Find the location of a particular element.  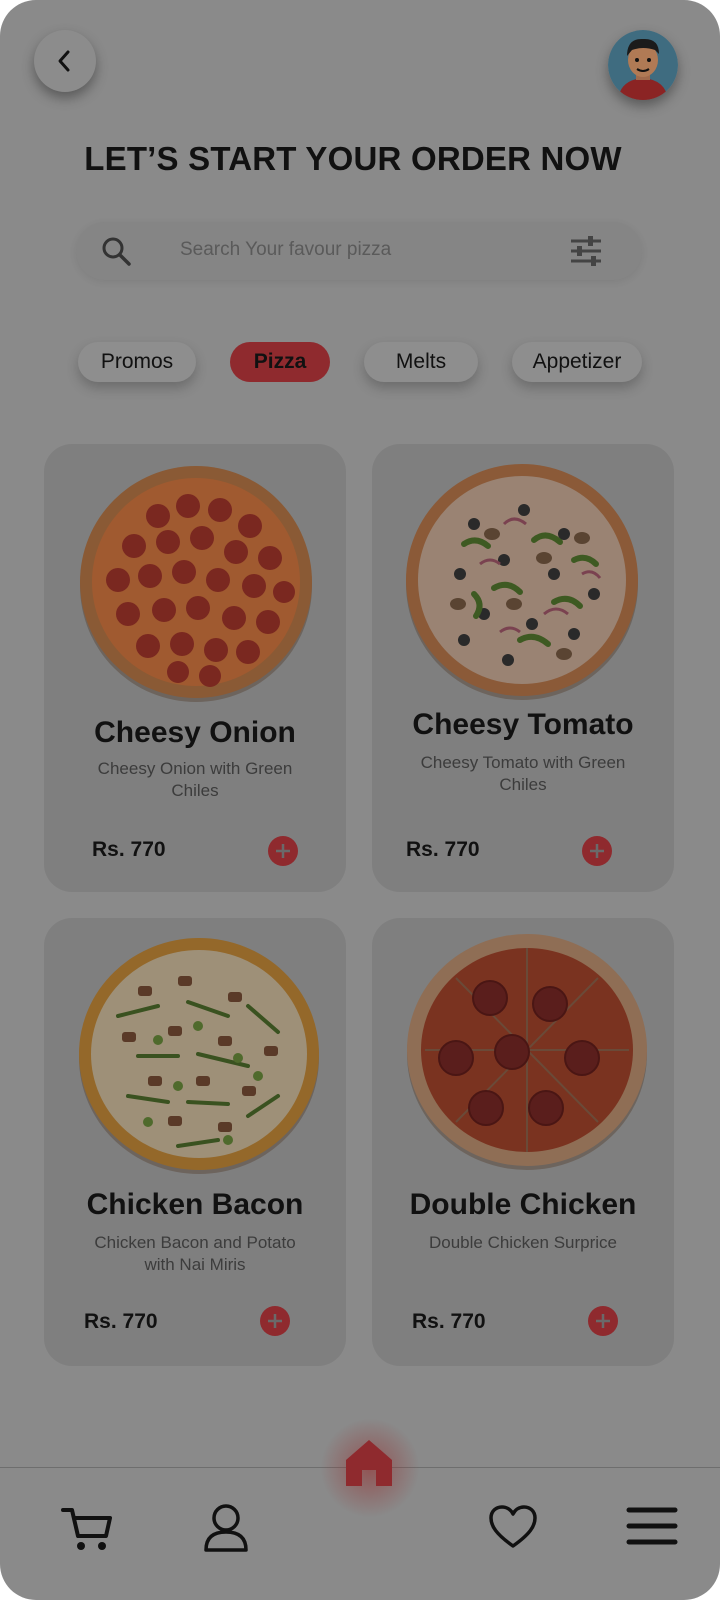

pepperoni-pizza-image is located at coordinates (196, 584).